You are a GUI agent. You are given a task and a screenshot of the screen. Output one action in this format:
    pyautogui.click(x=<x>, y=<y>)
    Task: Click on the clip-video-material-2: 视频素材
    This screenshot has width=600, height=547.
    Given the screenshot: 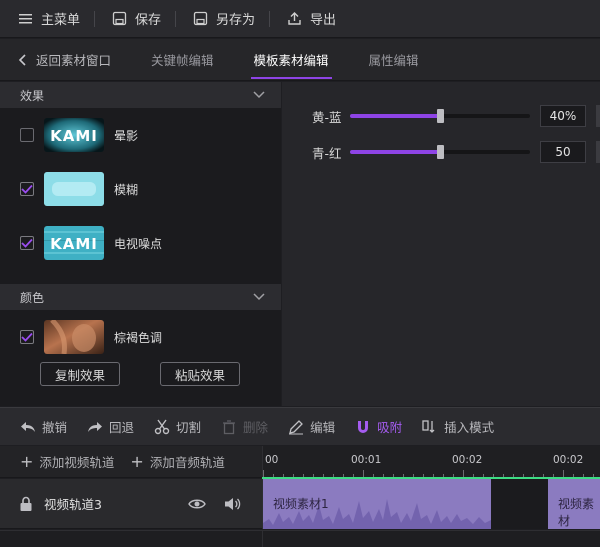 What is the action you would take?
    pyautogui.click(x=574, y=504)
    